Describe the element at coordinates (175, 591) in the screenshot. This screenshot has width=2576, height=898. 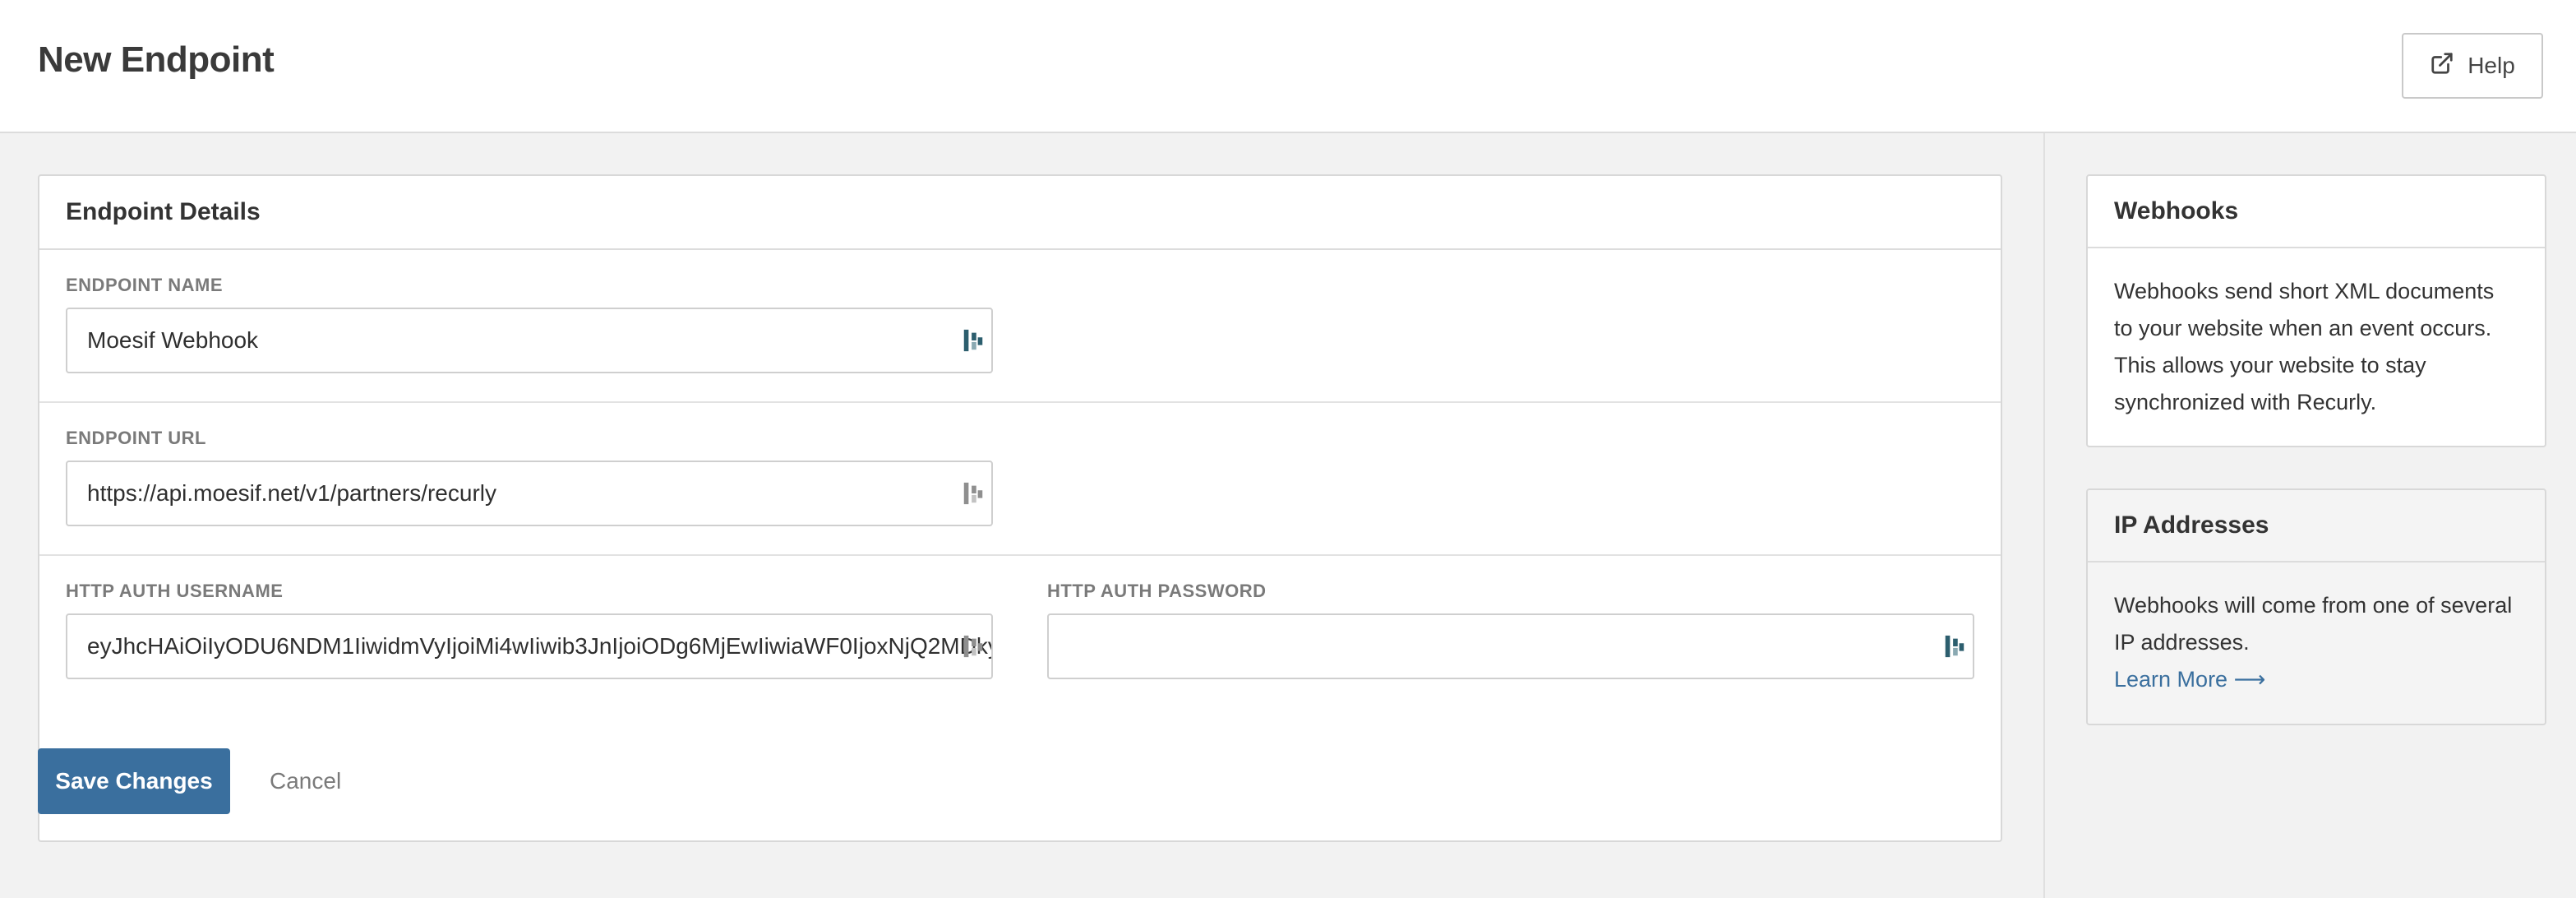
I see `auth-username-label: HTTP AUTH USERNAME` at that location.